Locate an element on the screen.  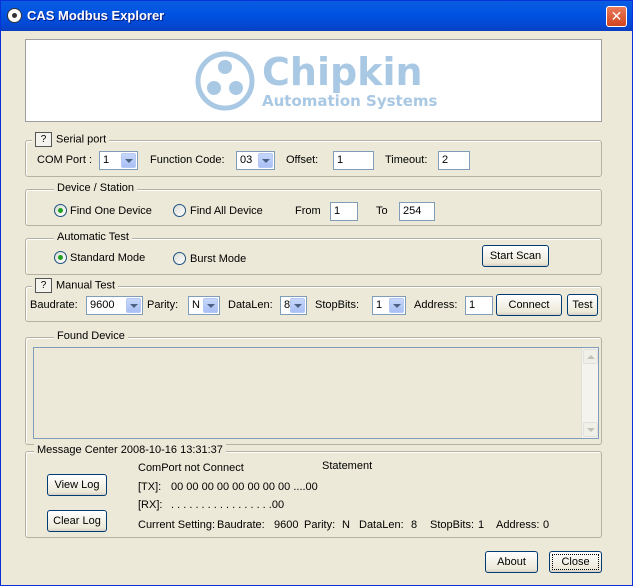
find-one-device-radio is located at coordinates (60, 210).